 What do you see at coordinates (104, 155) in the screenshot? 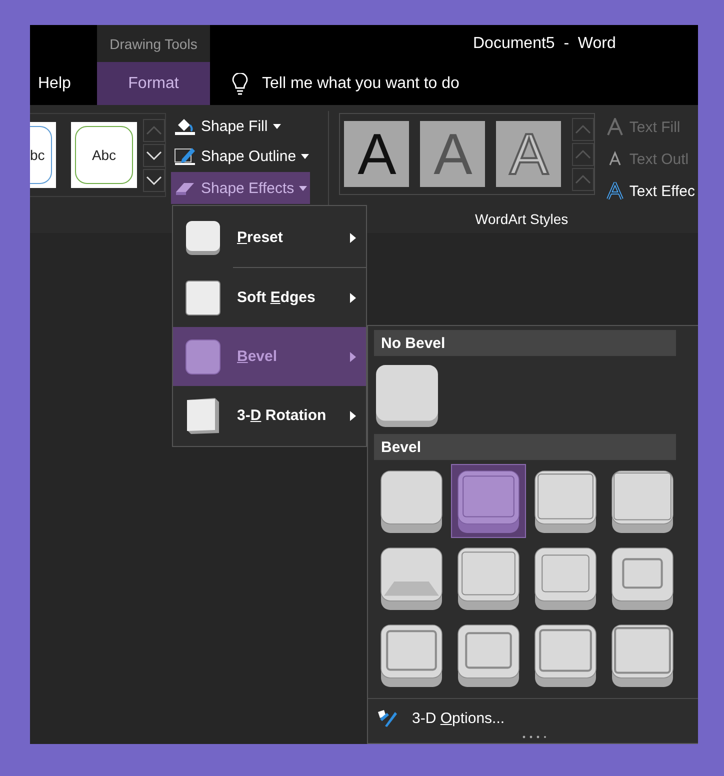
I see `shape-style-thumbnail: Abc` at bounding box center [104, 155].